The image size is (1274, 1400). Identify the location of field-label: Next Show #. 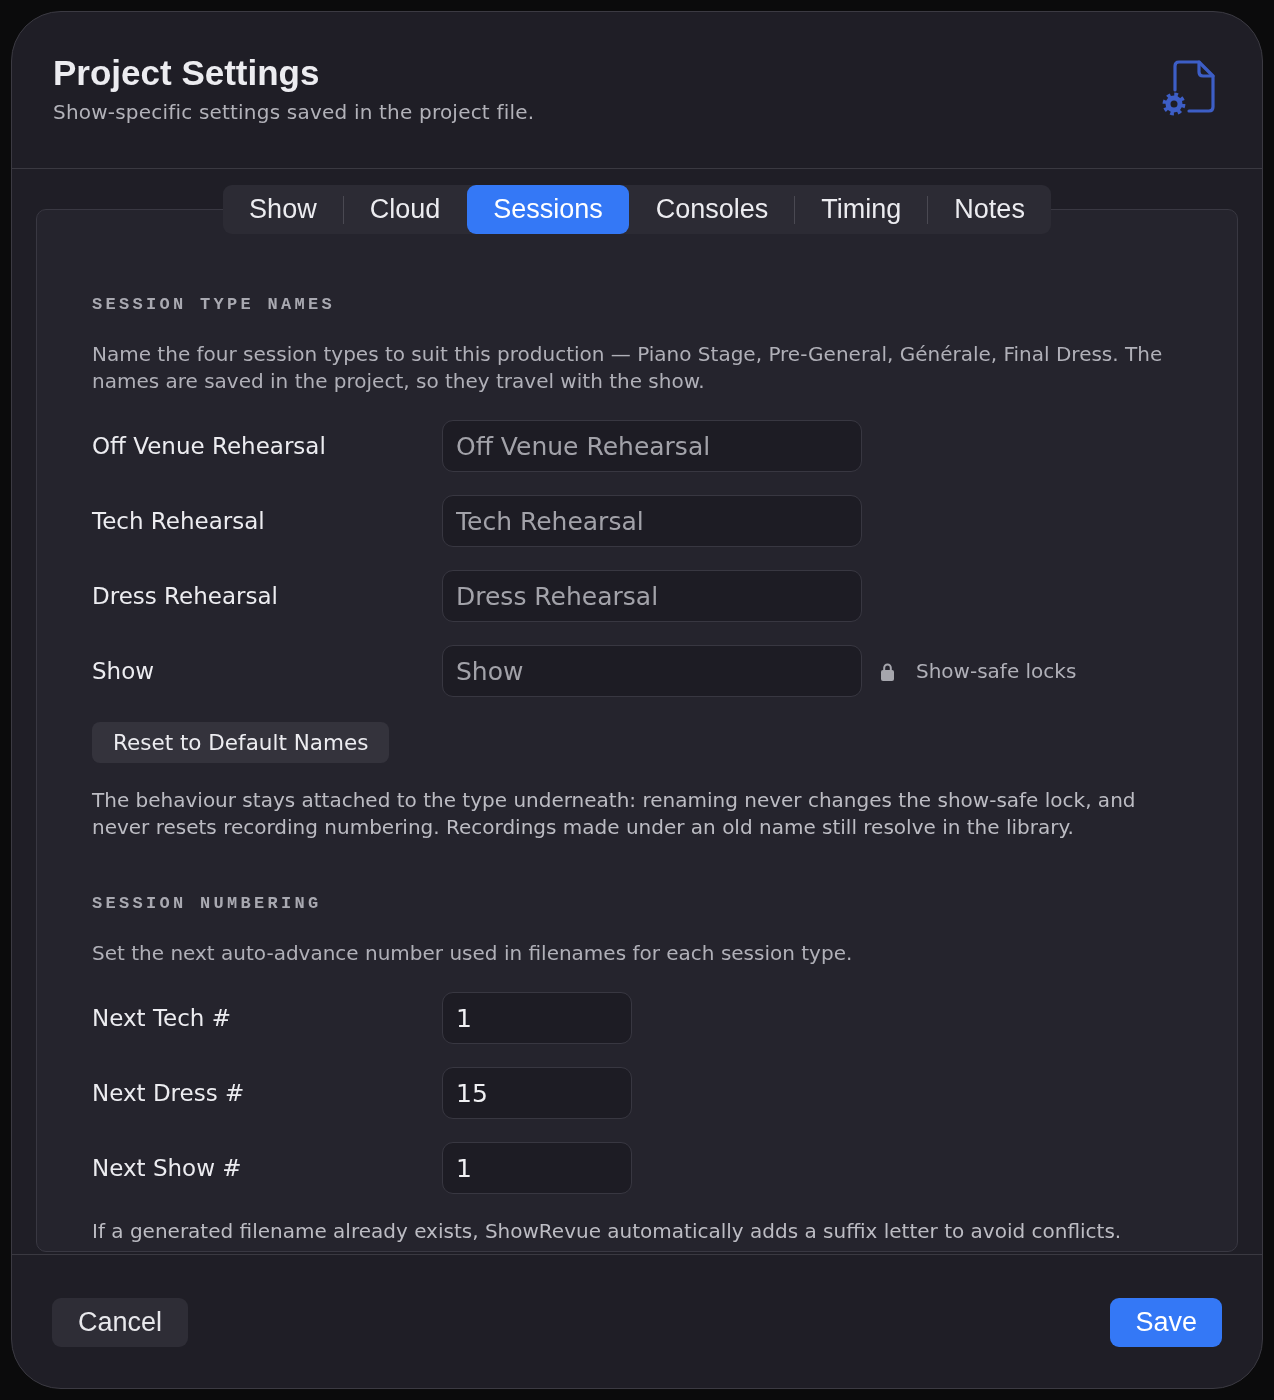
(167, 1168).